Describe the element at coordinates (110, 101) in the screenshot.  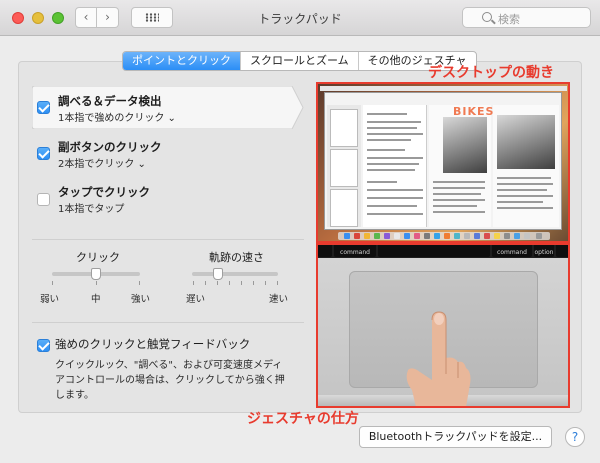
I see `lookup-title: 調べる＆データ検出` at that location.